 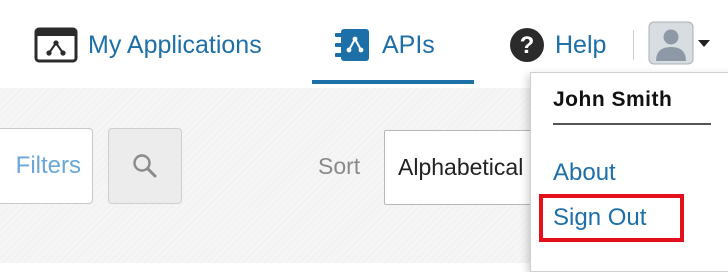 I want to click on filters-button: Filters, so click(x=46, y=166).